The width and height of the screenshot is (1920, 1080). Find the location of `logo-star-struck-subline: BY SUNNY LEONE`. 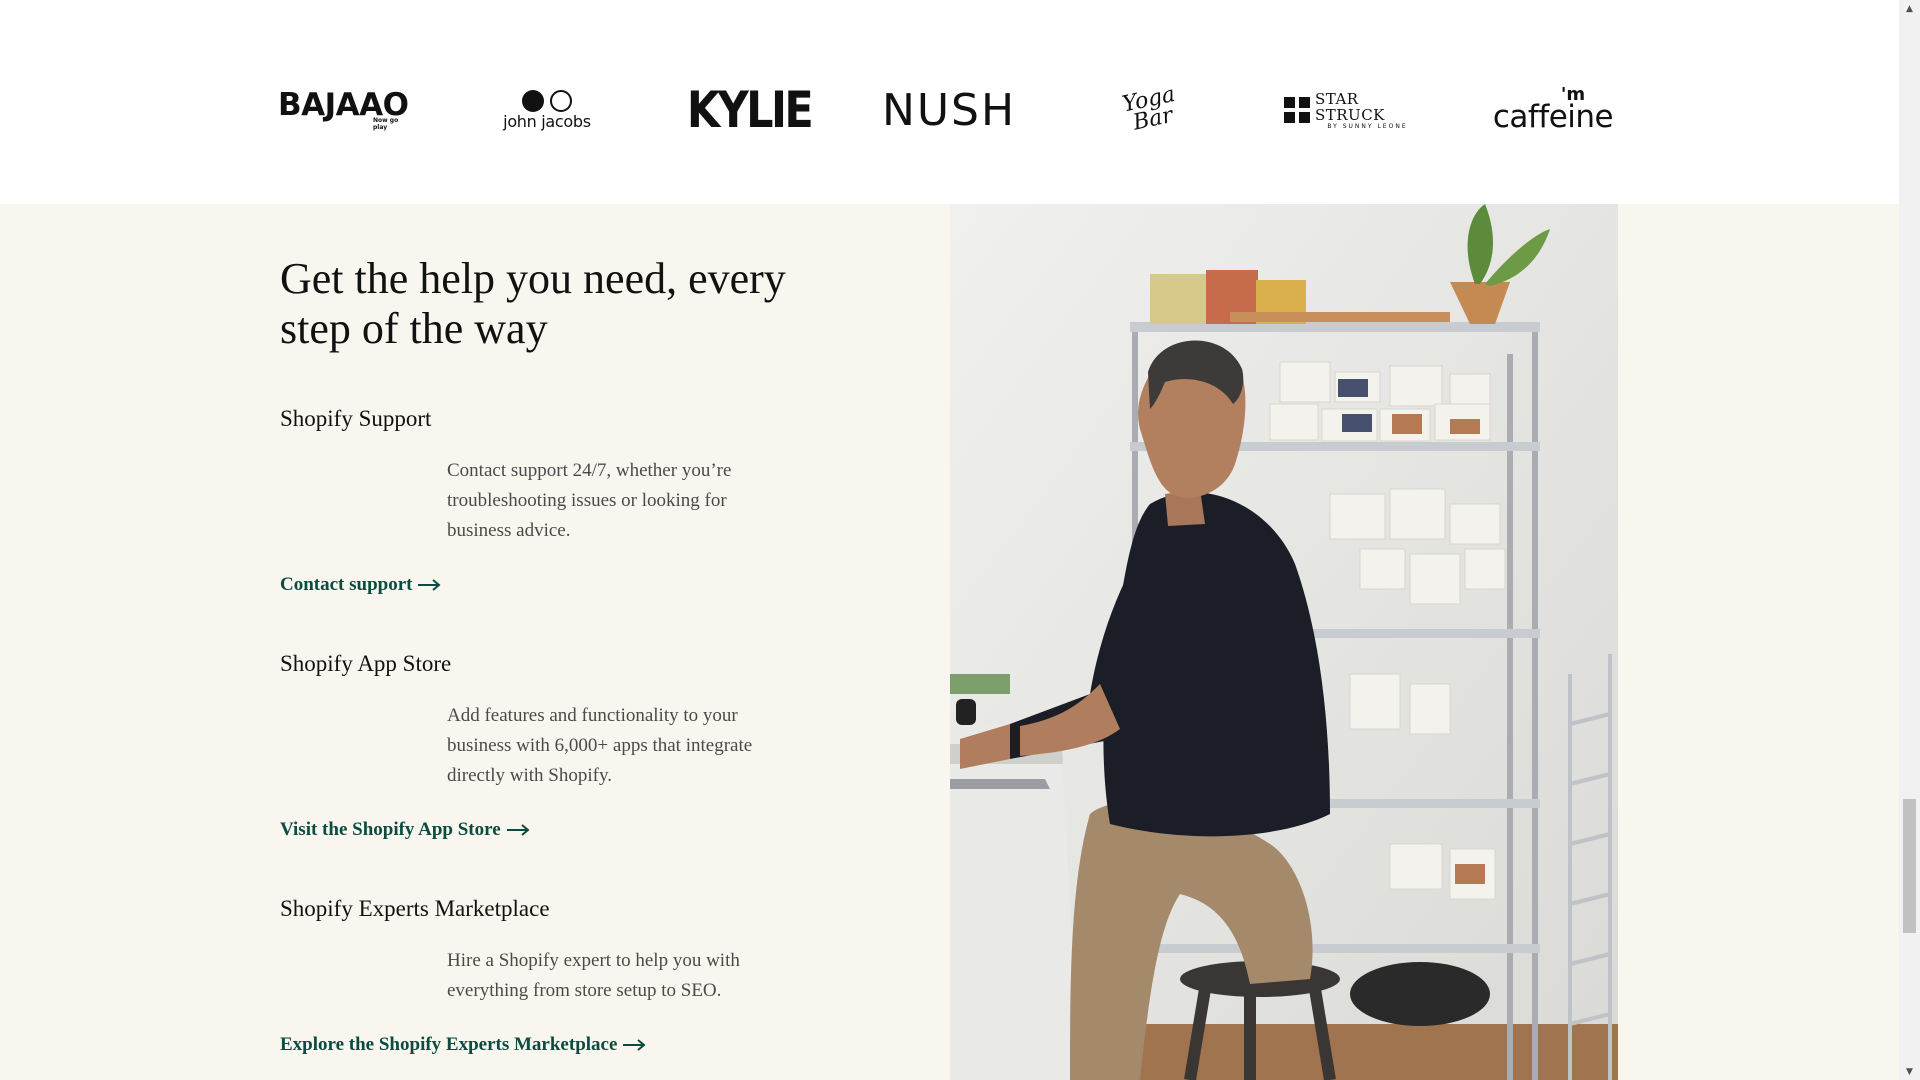

logo-star-struck-subline: BY SUNNY LEONE is located at coordinates (1367, 126).